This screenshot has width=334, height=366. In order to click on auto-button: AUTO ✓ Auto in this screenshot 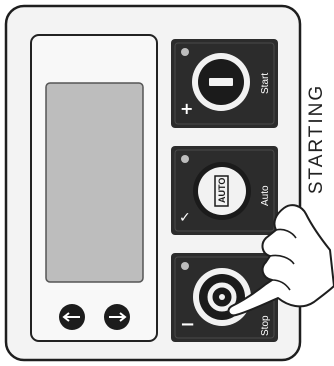, I will do `click(224, 190)`.